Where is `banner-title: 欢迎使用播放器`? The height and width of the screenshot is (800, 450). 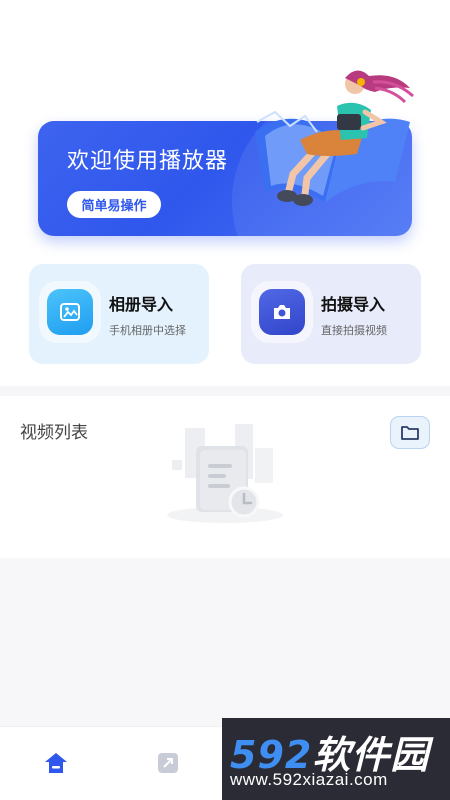 banner-title: 欢迎使用播放器 is located at coordinates (148, 161).